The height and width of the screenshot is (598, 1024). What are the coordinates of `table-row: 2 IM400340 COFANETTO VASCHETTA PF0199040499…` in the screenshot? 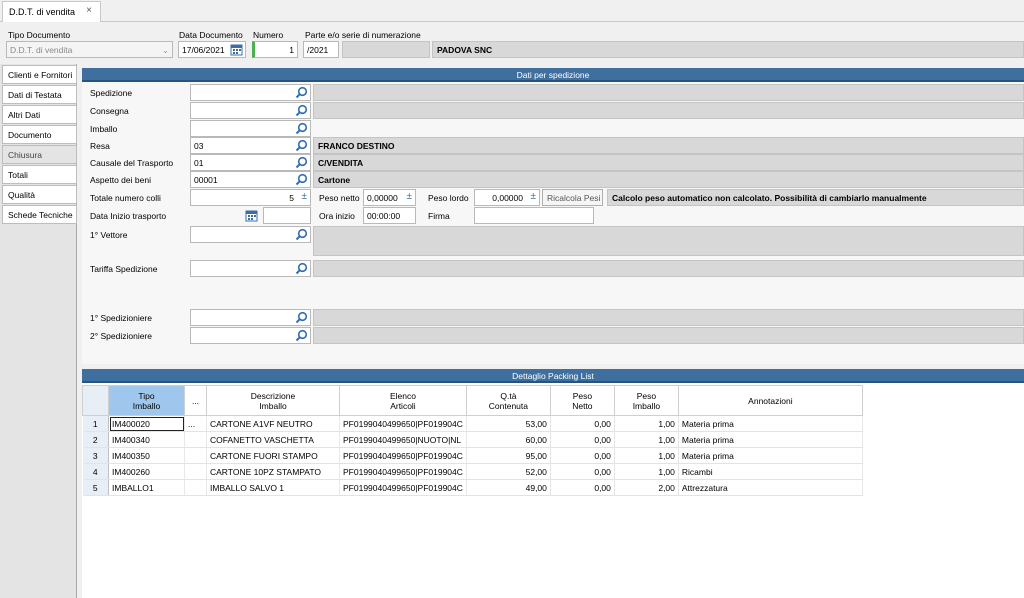 It's located at (472, 439).